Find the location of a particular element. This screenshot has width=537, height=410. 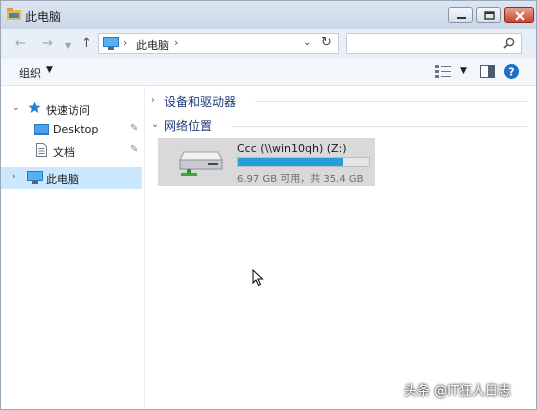

desktop-icon is located at coordinates (41, 131).